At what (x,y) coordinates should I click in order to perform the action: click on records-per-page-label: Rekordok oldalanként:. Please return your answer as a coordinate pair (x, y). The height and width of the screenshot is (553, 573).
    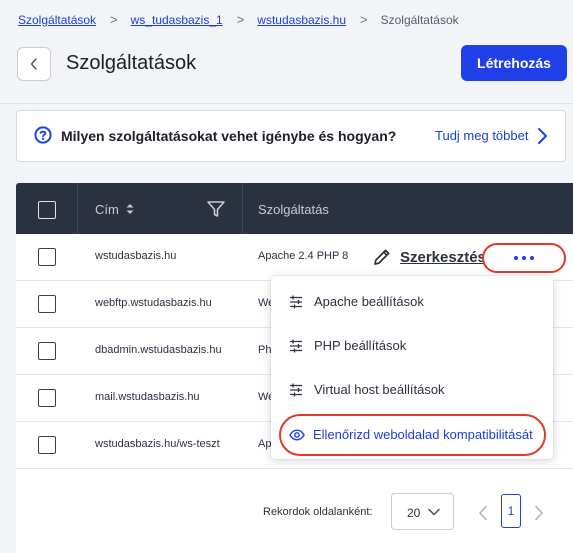
    Looking at the image, I should click on (318, 512).